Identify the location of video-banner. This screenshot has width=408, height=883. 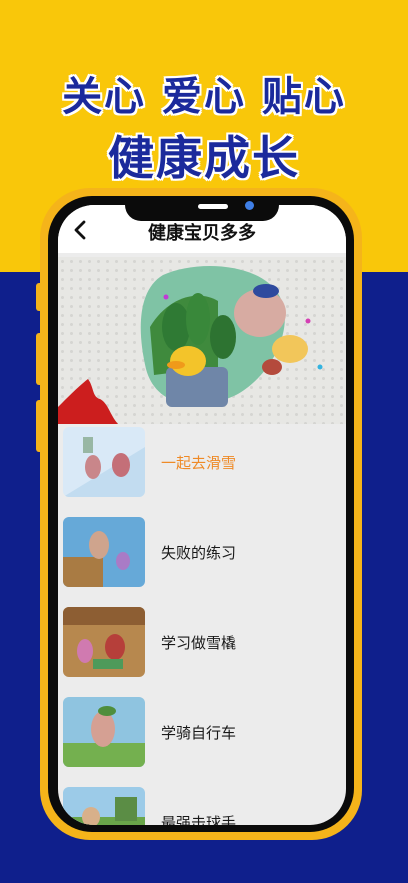
(202, 340).